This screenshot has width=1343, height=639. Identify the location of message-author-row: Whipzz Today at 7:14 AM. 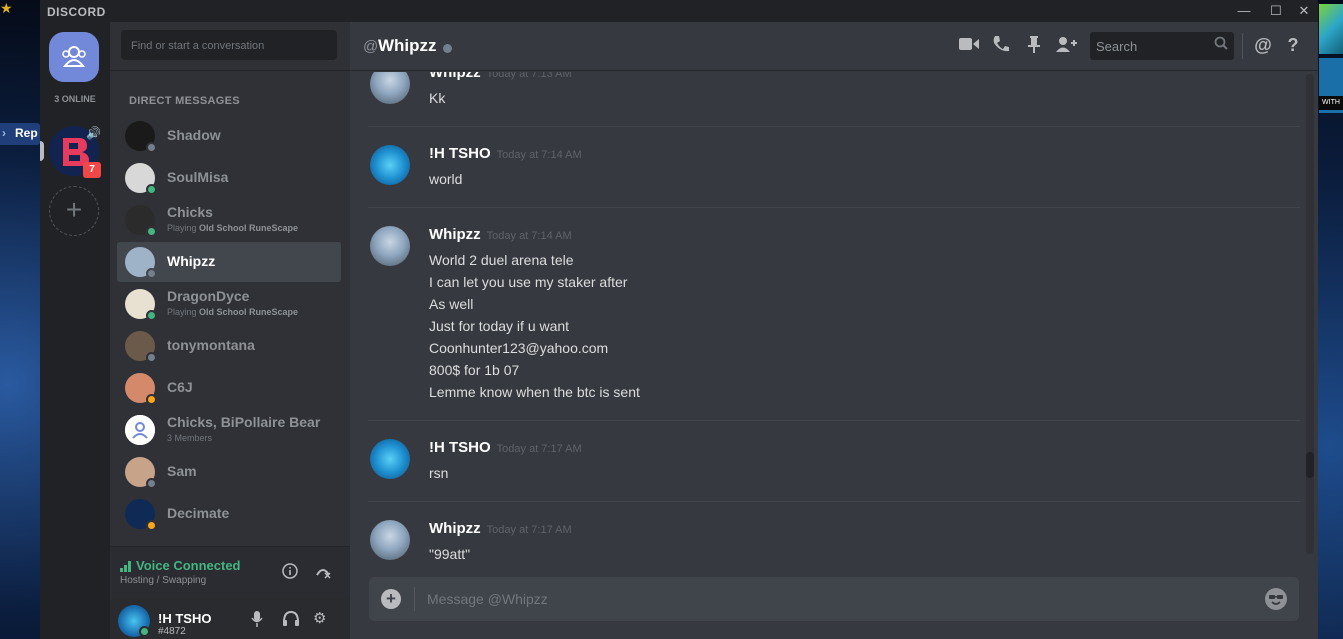
(500, 234).